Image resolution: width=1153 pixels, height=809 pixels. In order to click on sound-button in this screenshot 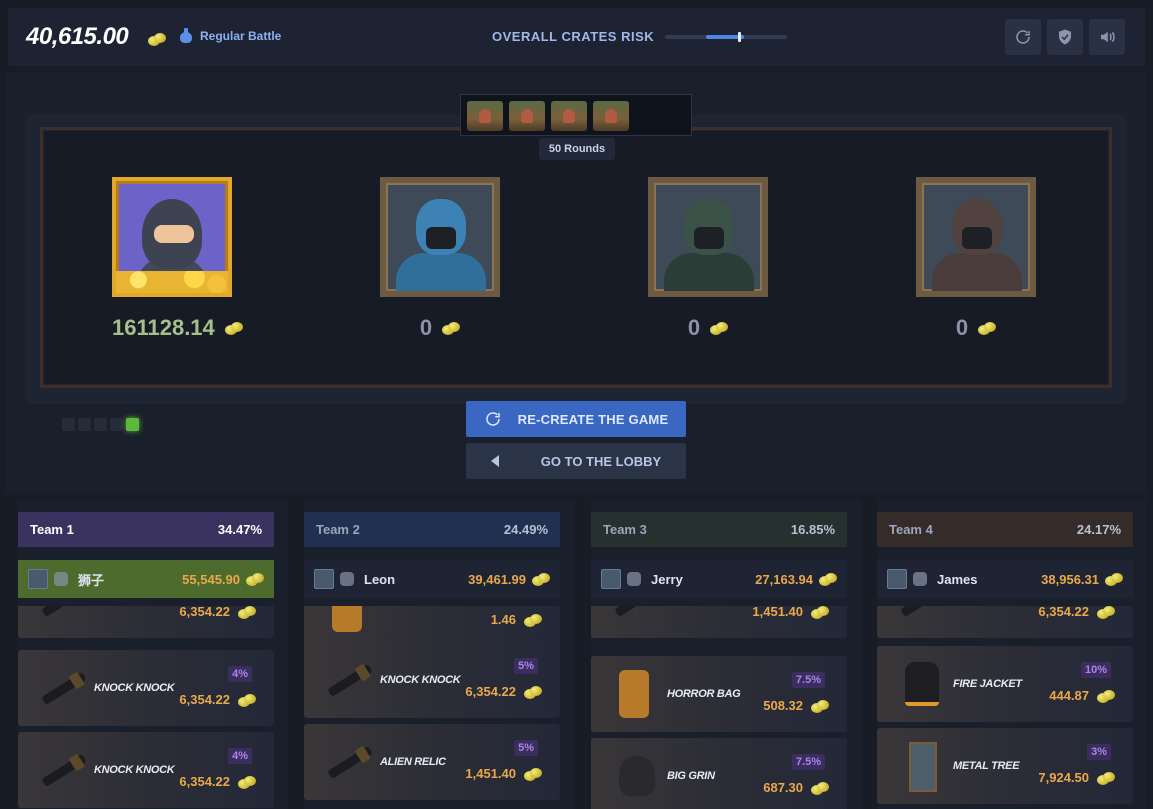, I will do `click(1107, 37)`.